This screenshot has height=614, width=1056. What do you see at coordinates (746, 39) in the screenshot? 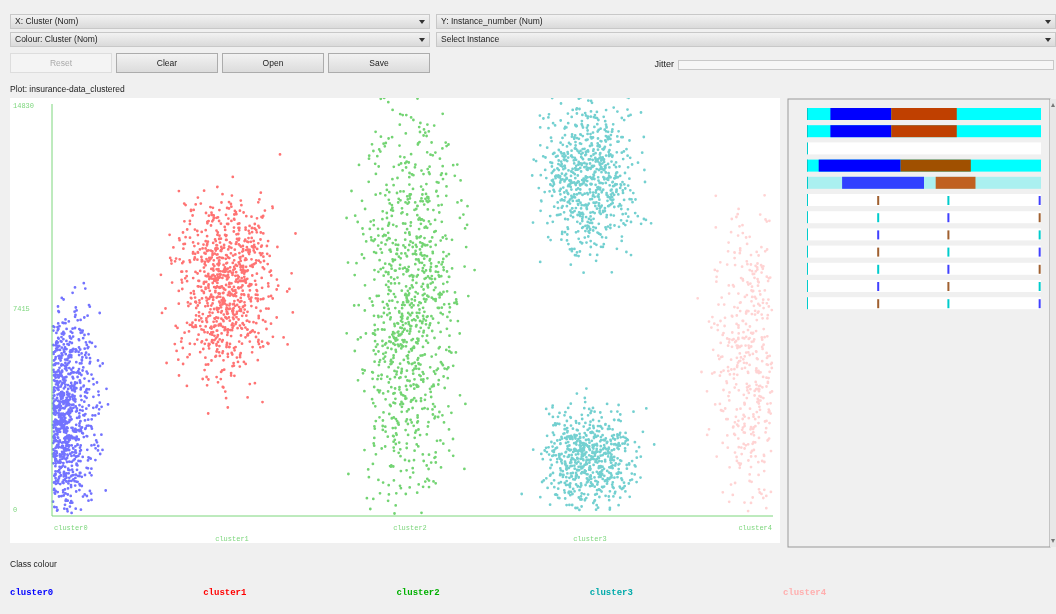
I see `instance-dropdown: Select Instance` at bounding box center [746, 39].